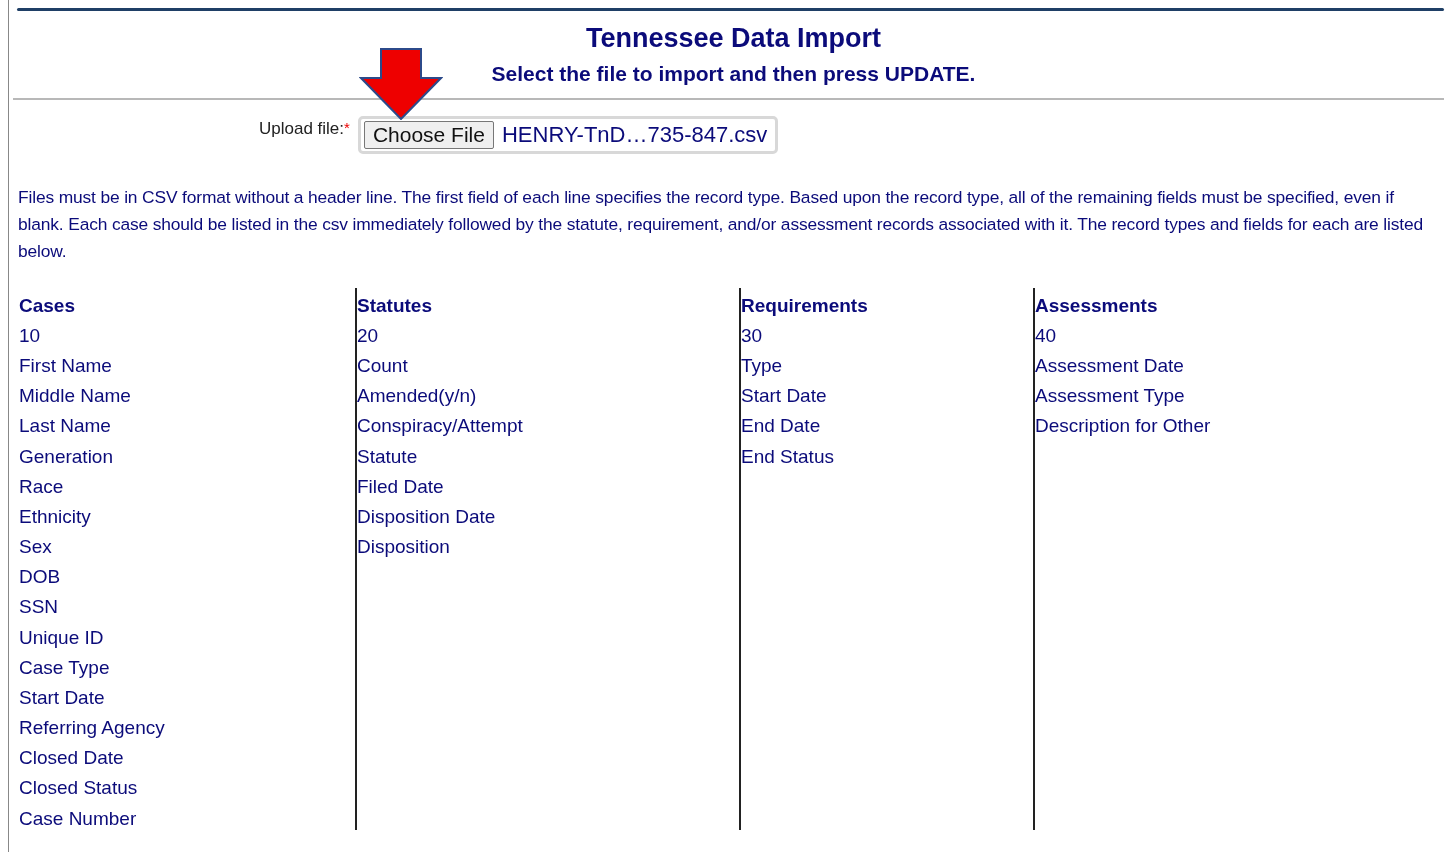 The height and width of the screenshot is (852, 1451). What do you see at coordinates (733, 38) in the screenshot?
I see `page-title: Tennessee Data Import` at bounding box center [733, 38].